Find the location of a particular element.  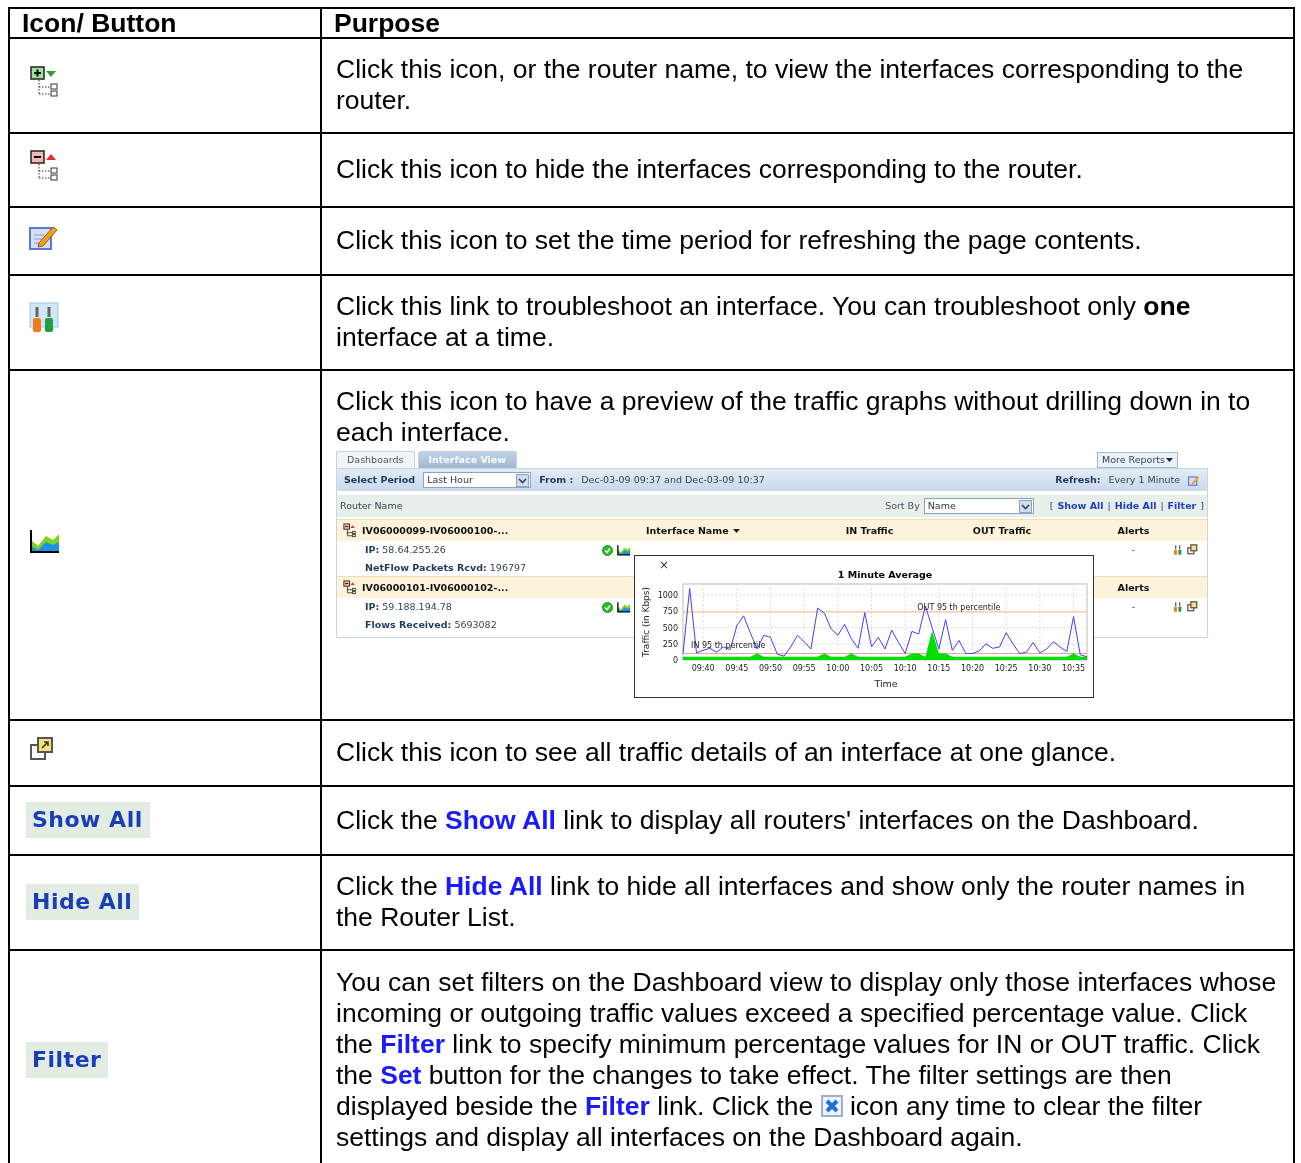

column-header: Purpose is located at coordinates (387, 23).